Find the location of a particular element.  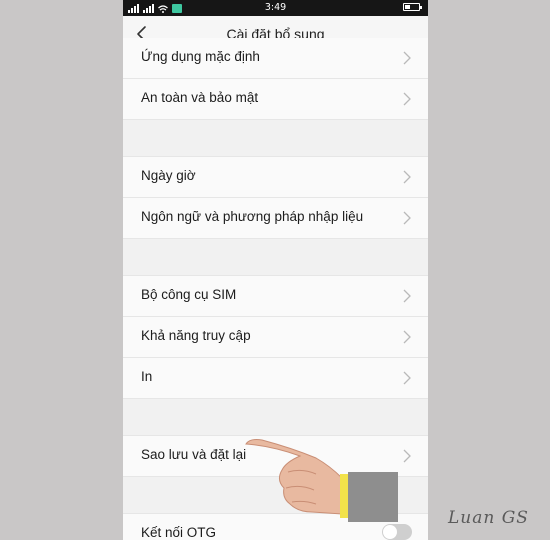

settings-item-date-time: Ngày giờ is located at coordinates (275, 177).